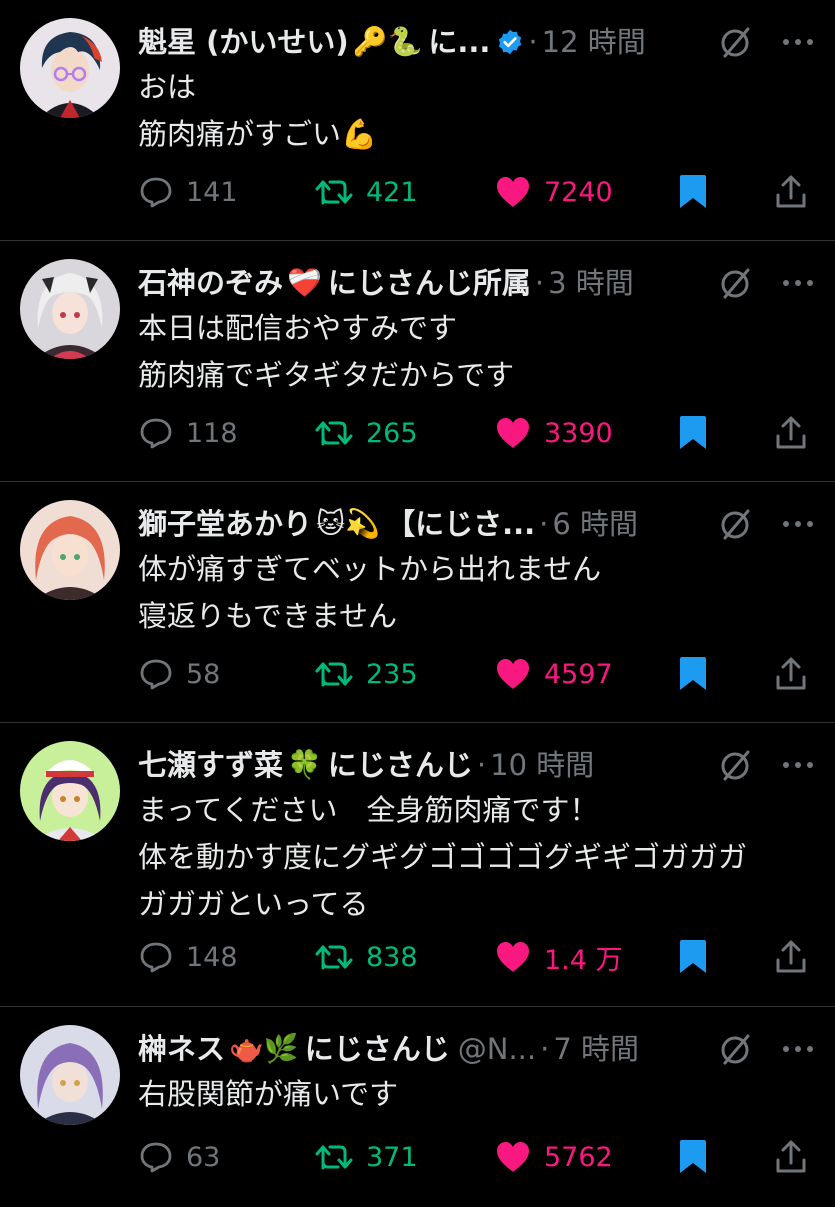 The height and width of the screenshot is (1207, 835). Describe the element at coordinates (212, 192) in the screenshot. I see `reply-count: 141` at that location.